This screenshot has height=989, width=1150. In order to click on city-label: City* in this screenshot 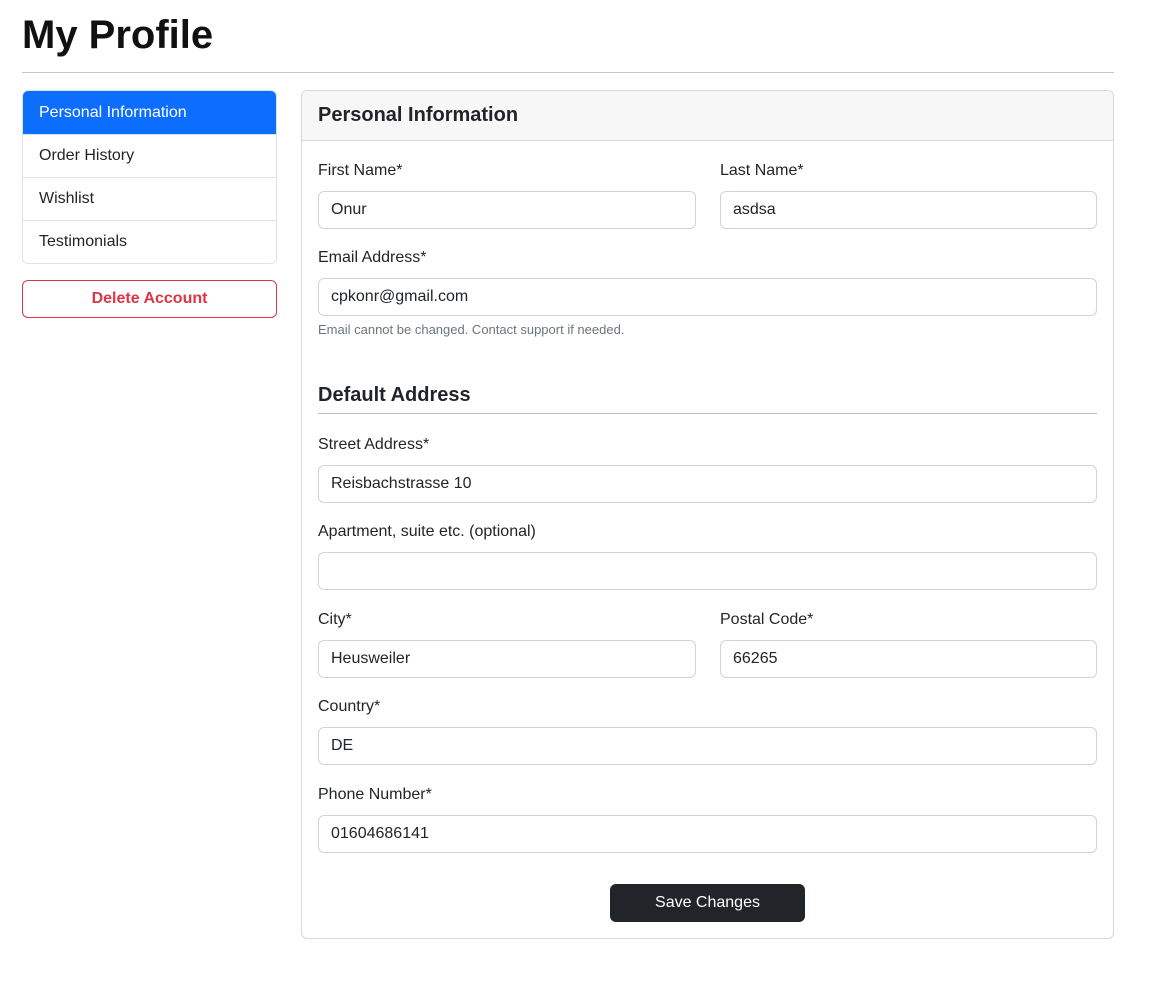, I will do `click(335, 619)`.